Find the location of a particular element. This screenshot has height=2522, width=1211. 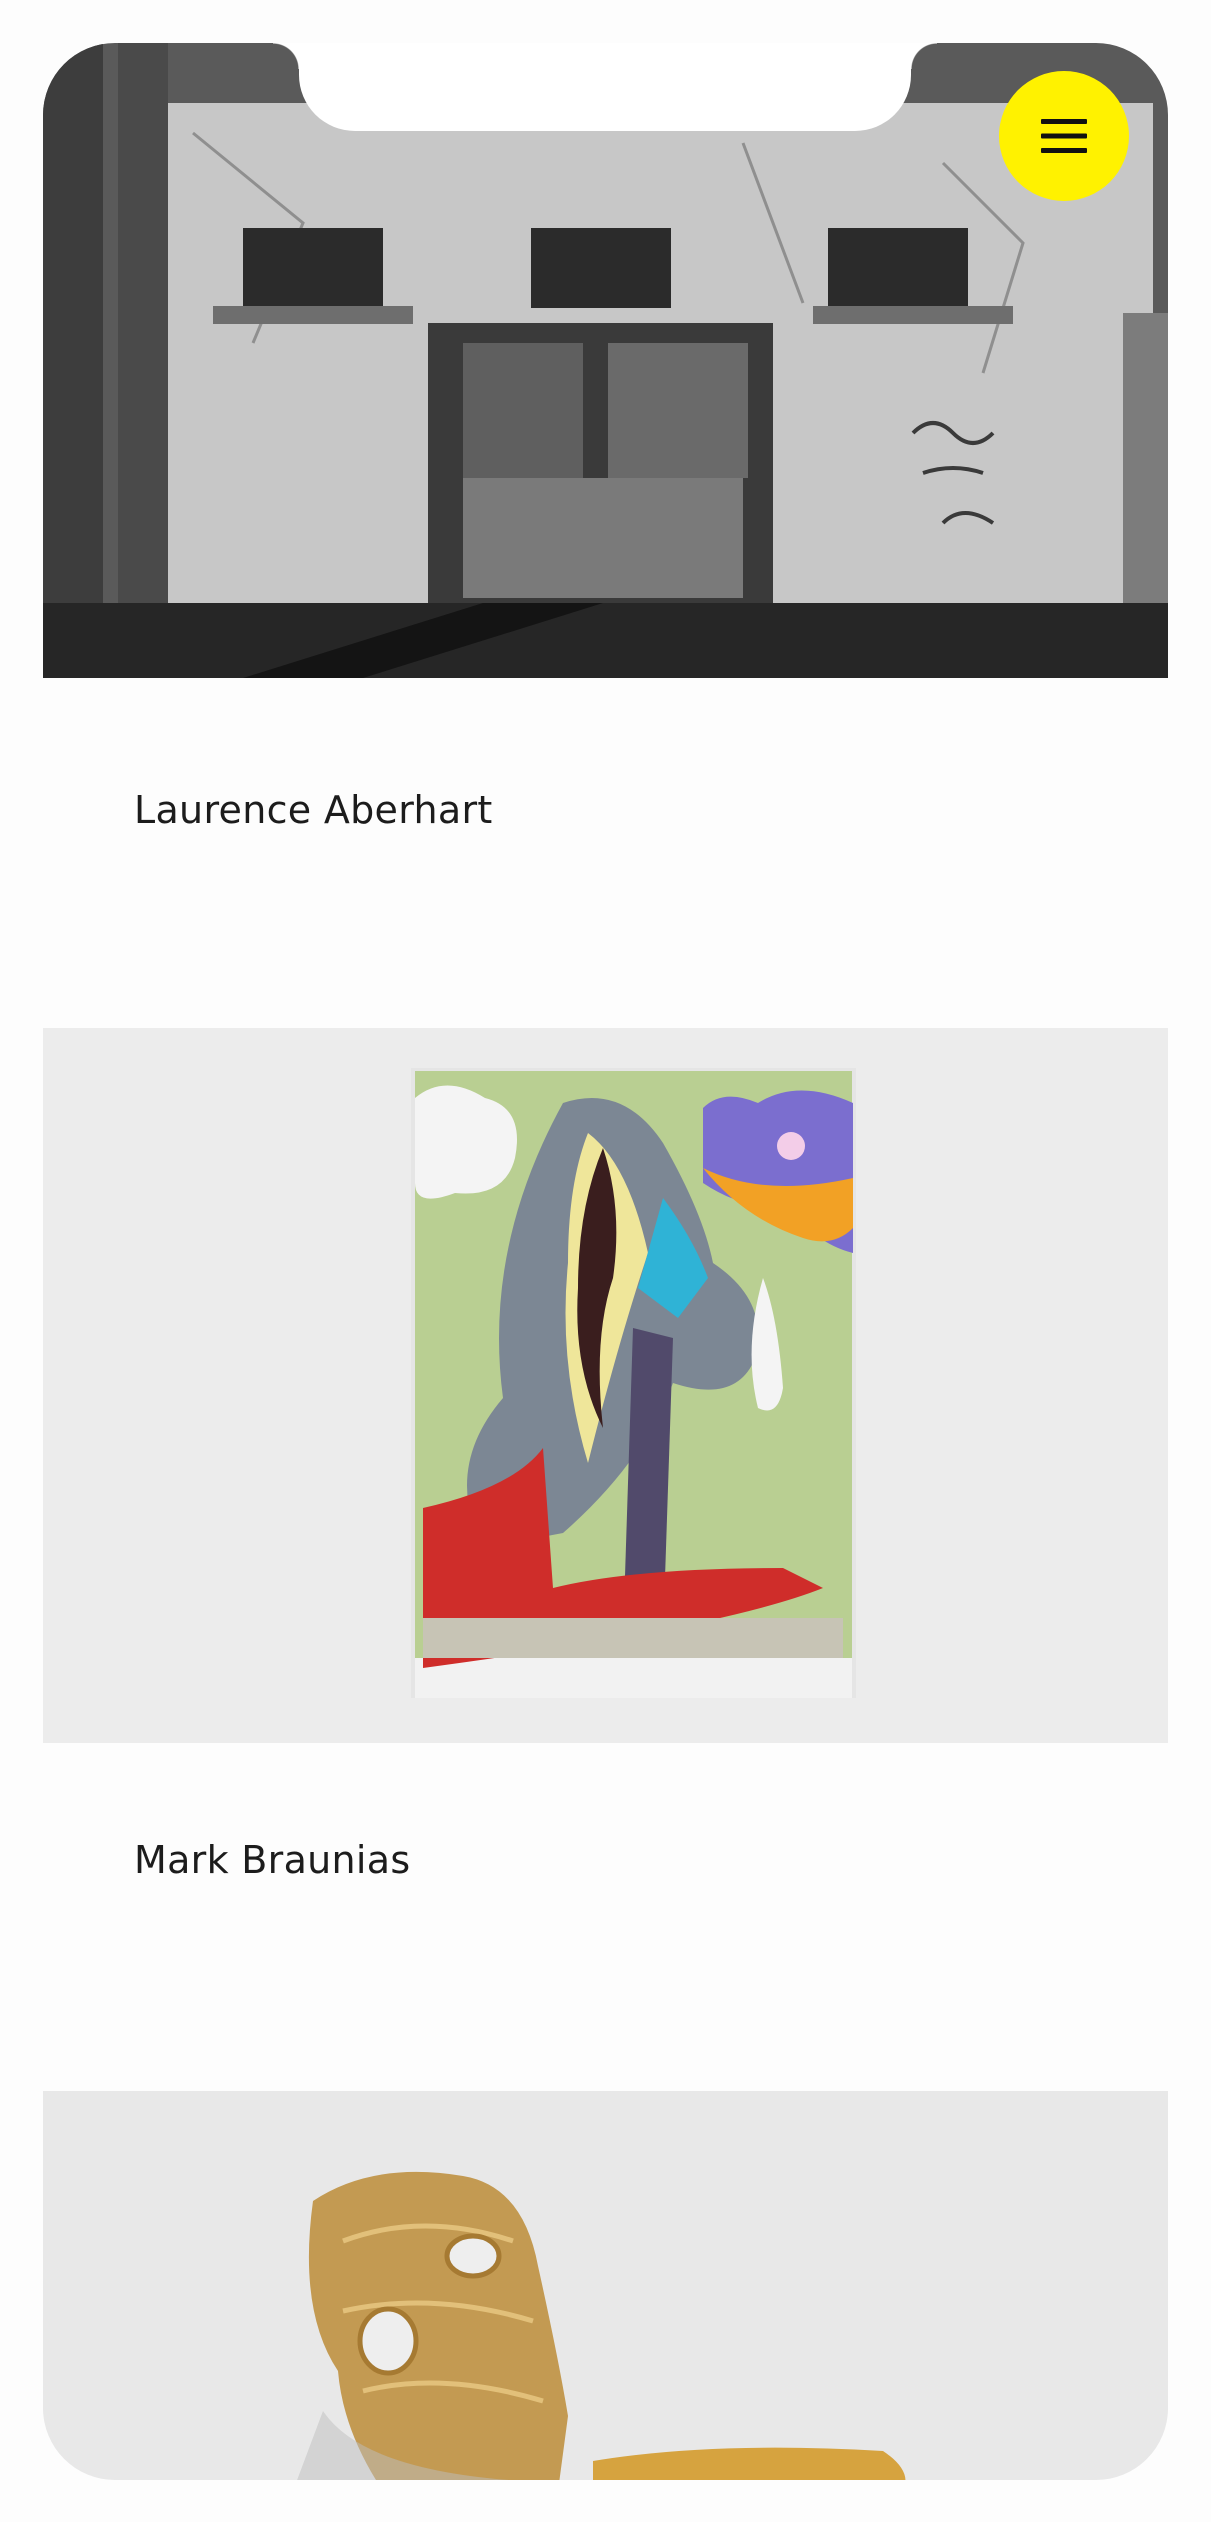

artist-name-link: Mark Braunias is located at coordinates (272, 1860).